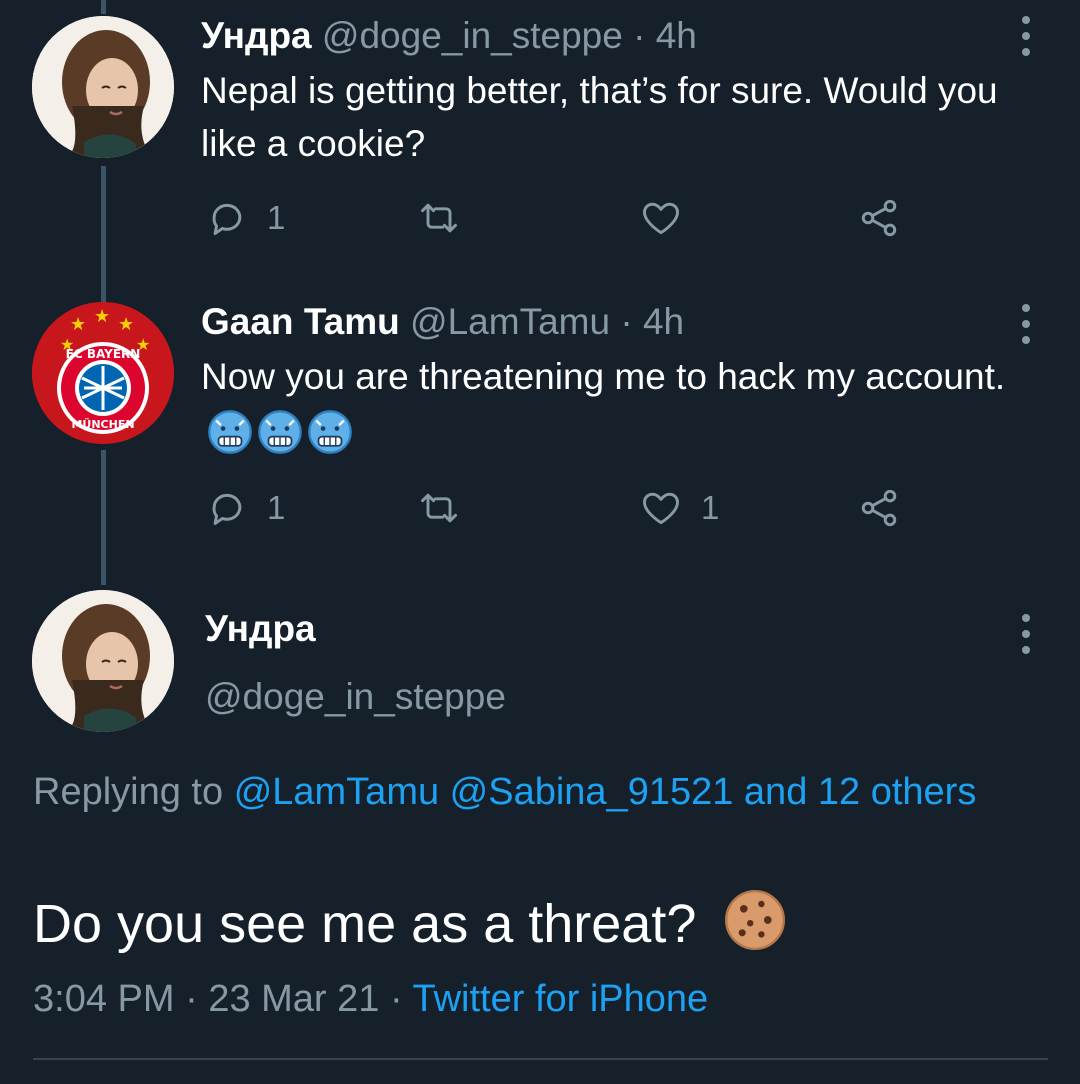  I want to click on user-handle: @LamTamu, so click(510, 321).